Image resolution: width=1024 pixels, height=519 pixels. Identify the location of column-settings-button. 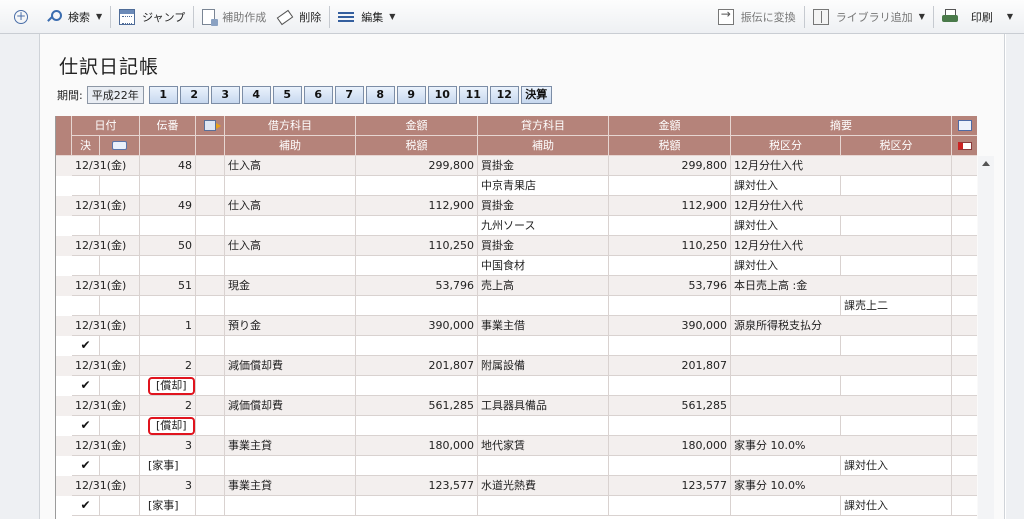
(210, 126).